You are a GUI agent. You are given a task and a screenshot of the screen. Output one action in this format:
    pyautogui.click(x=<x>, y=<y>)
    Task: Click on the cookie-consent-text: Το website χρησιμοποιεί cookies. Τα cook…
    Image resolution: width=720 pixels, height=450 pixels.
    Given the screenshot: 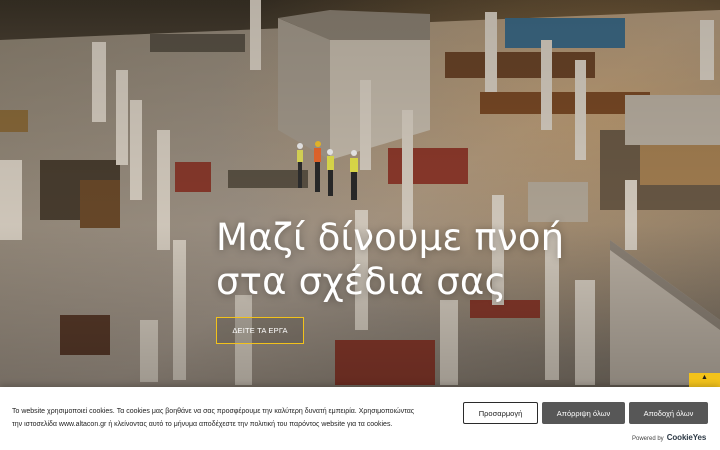 What is the action you would take?
    pyautogui.click(x=234, y=418)
    